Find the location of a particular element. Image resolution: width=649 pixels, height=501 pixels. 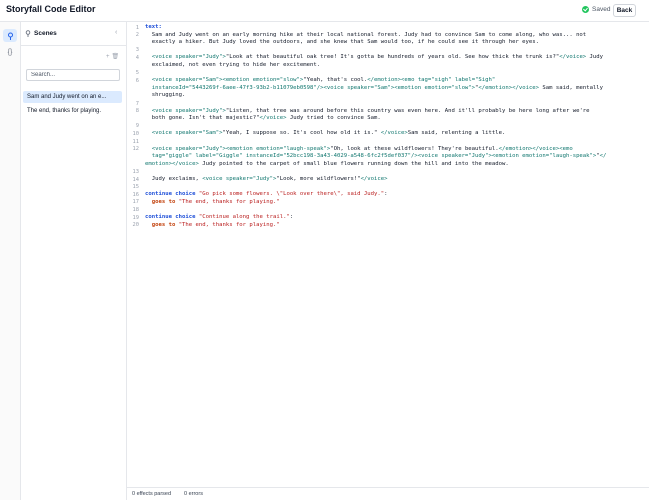

effects-parsed-count: 0 effects parsed is located at coordinates (152, 494).